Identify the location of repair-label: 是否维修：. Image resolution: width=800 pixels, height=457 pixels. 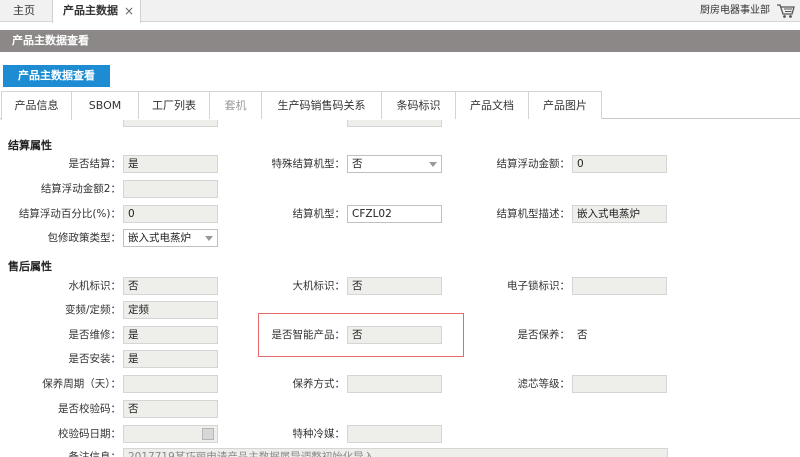
(95, 335).